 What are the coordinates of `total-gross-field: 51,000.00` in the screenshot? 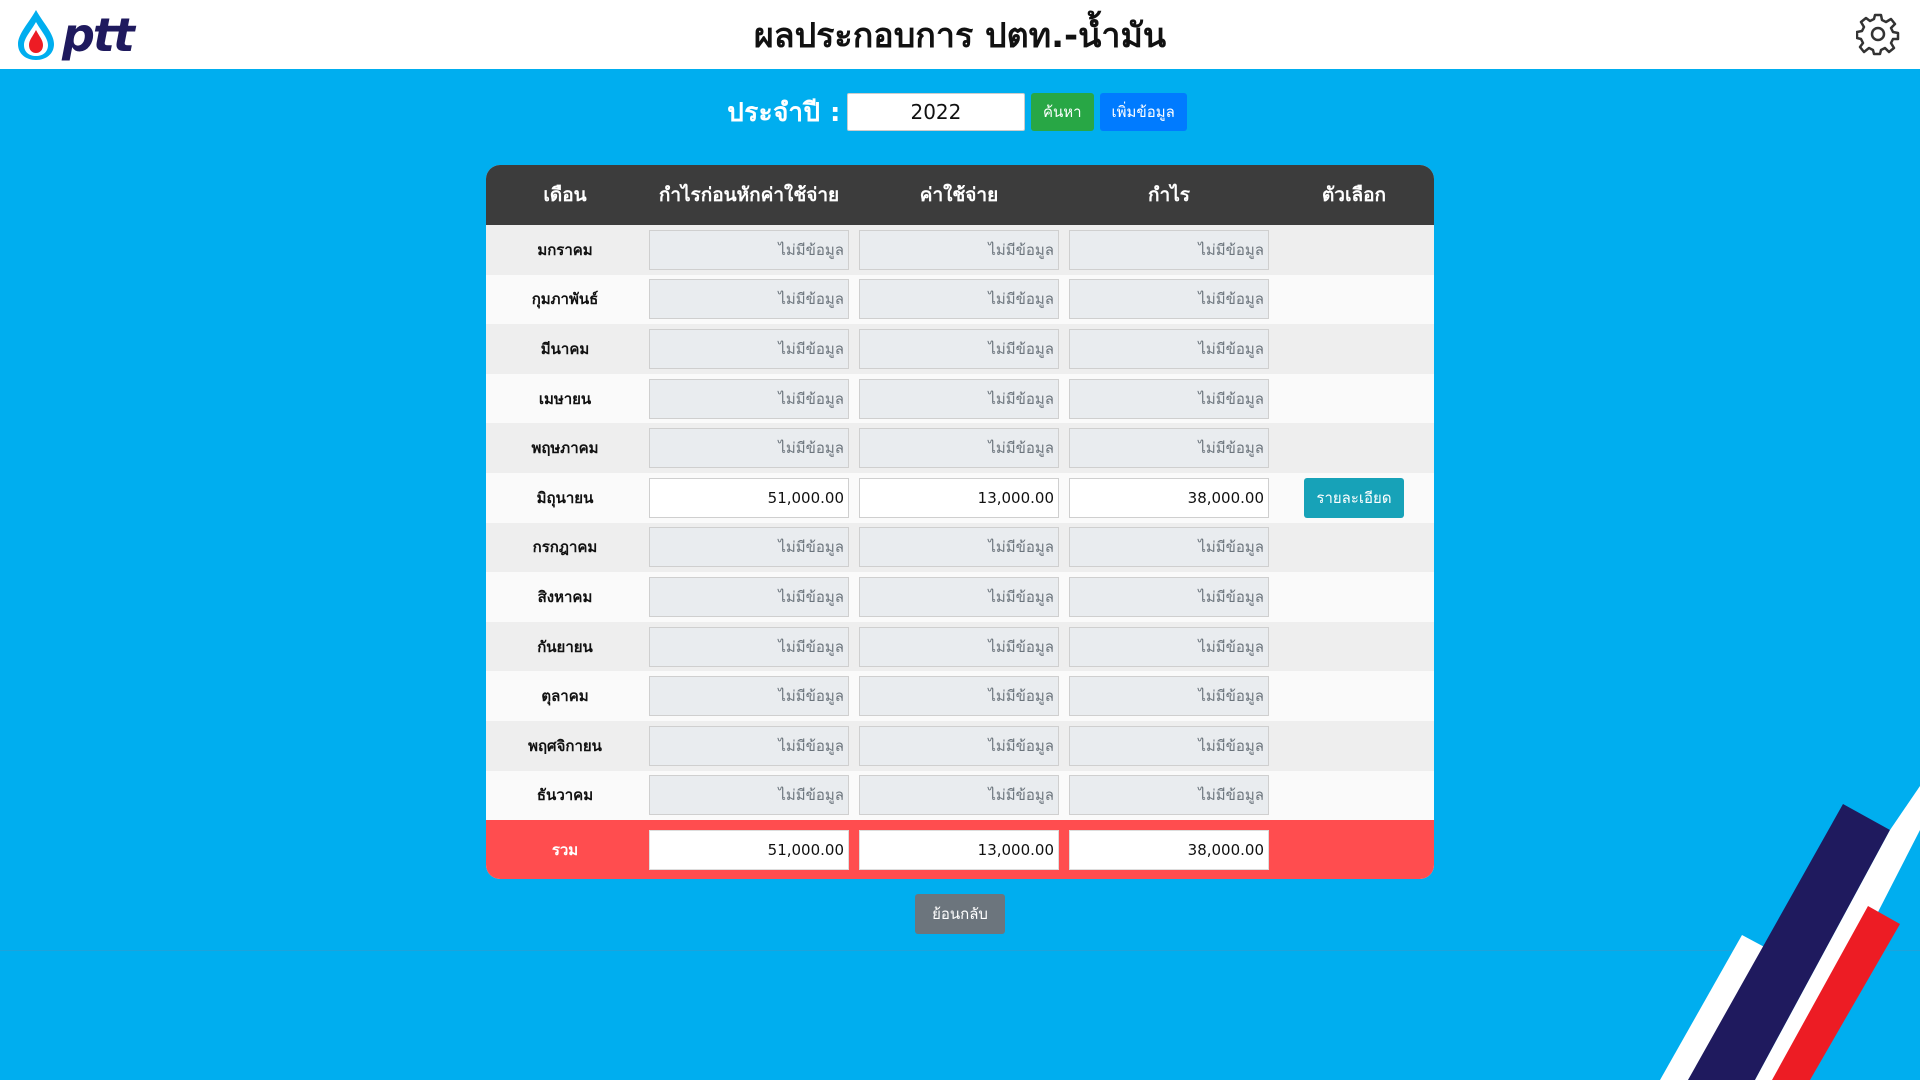 It's located at (749, 849).